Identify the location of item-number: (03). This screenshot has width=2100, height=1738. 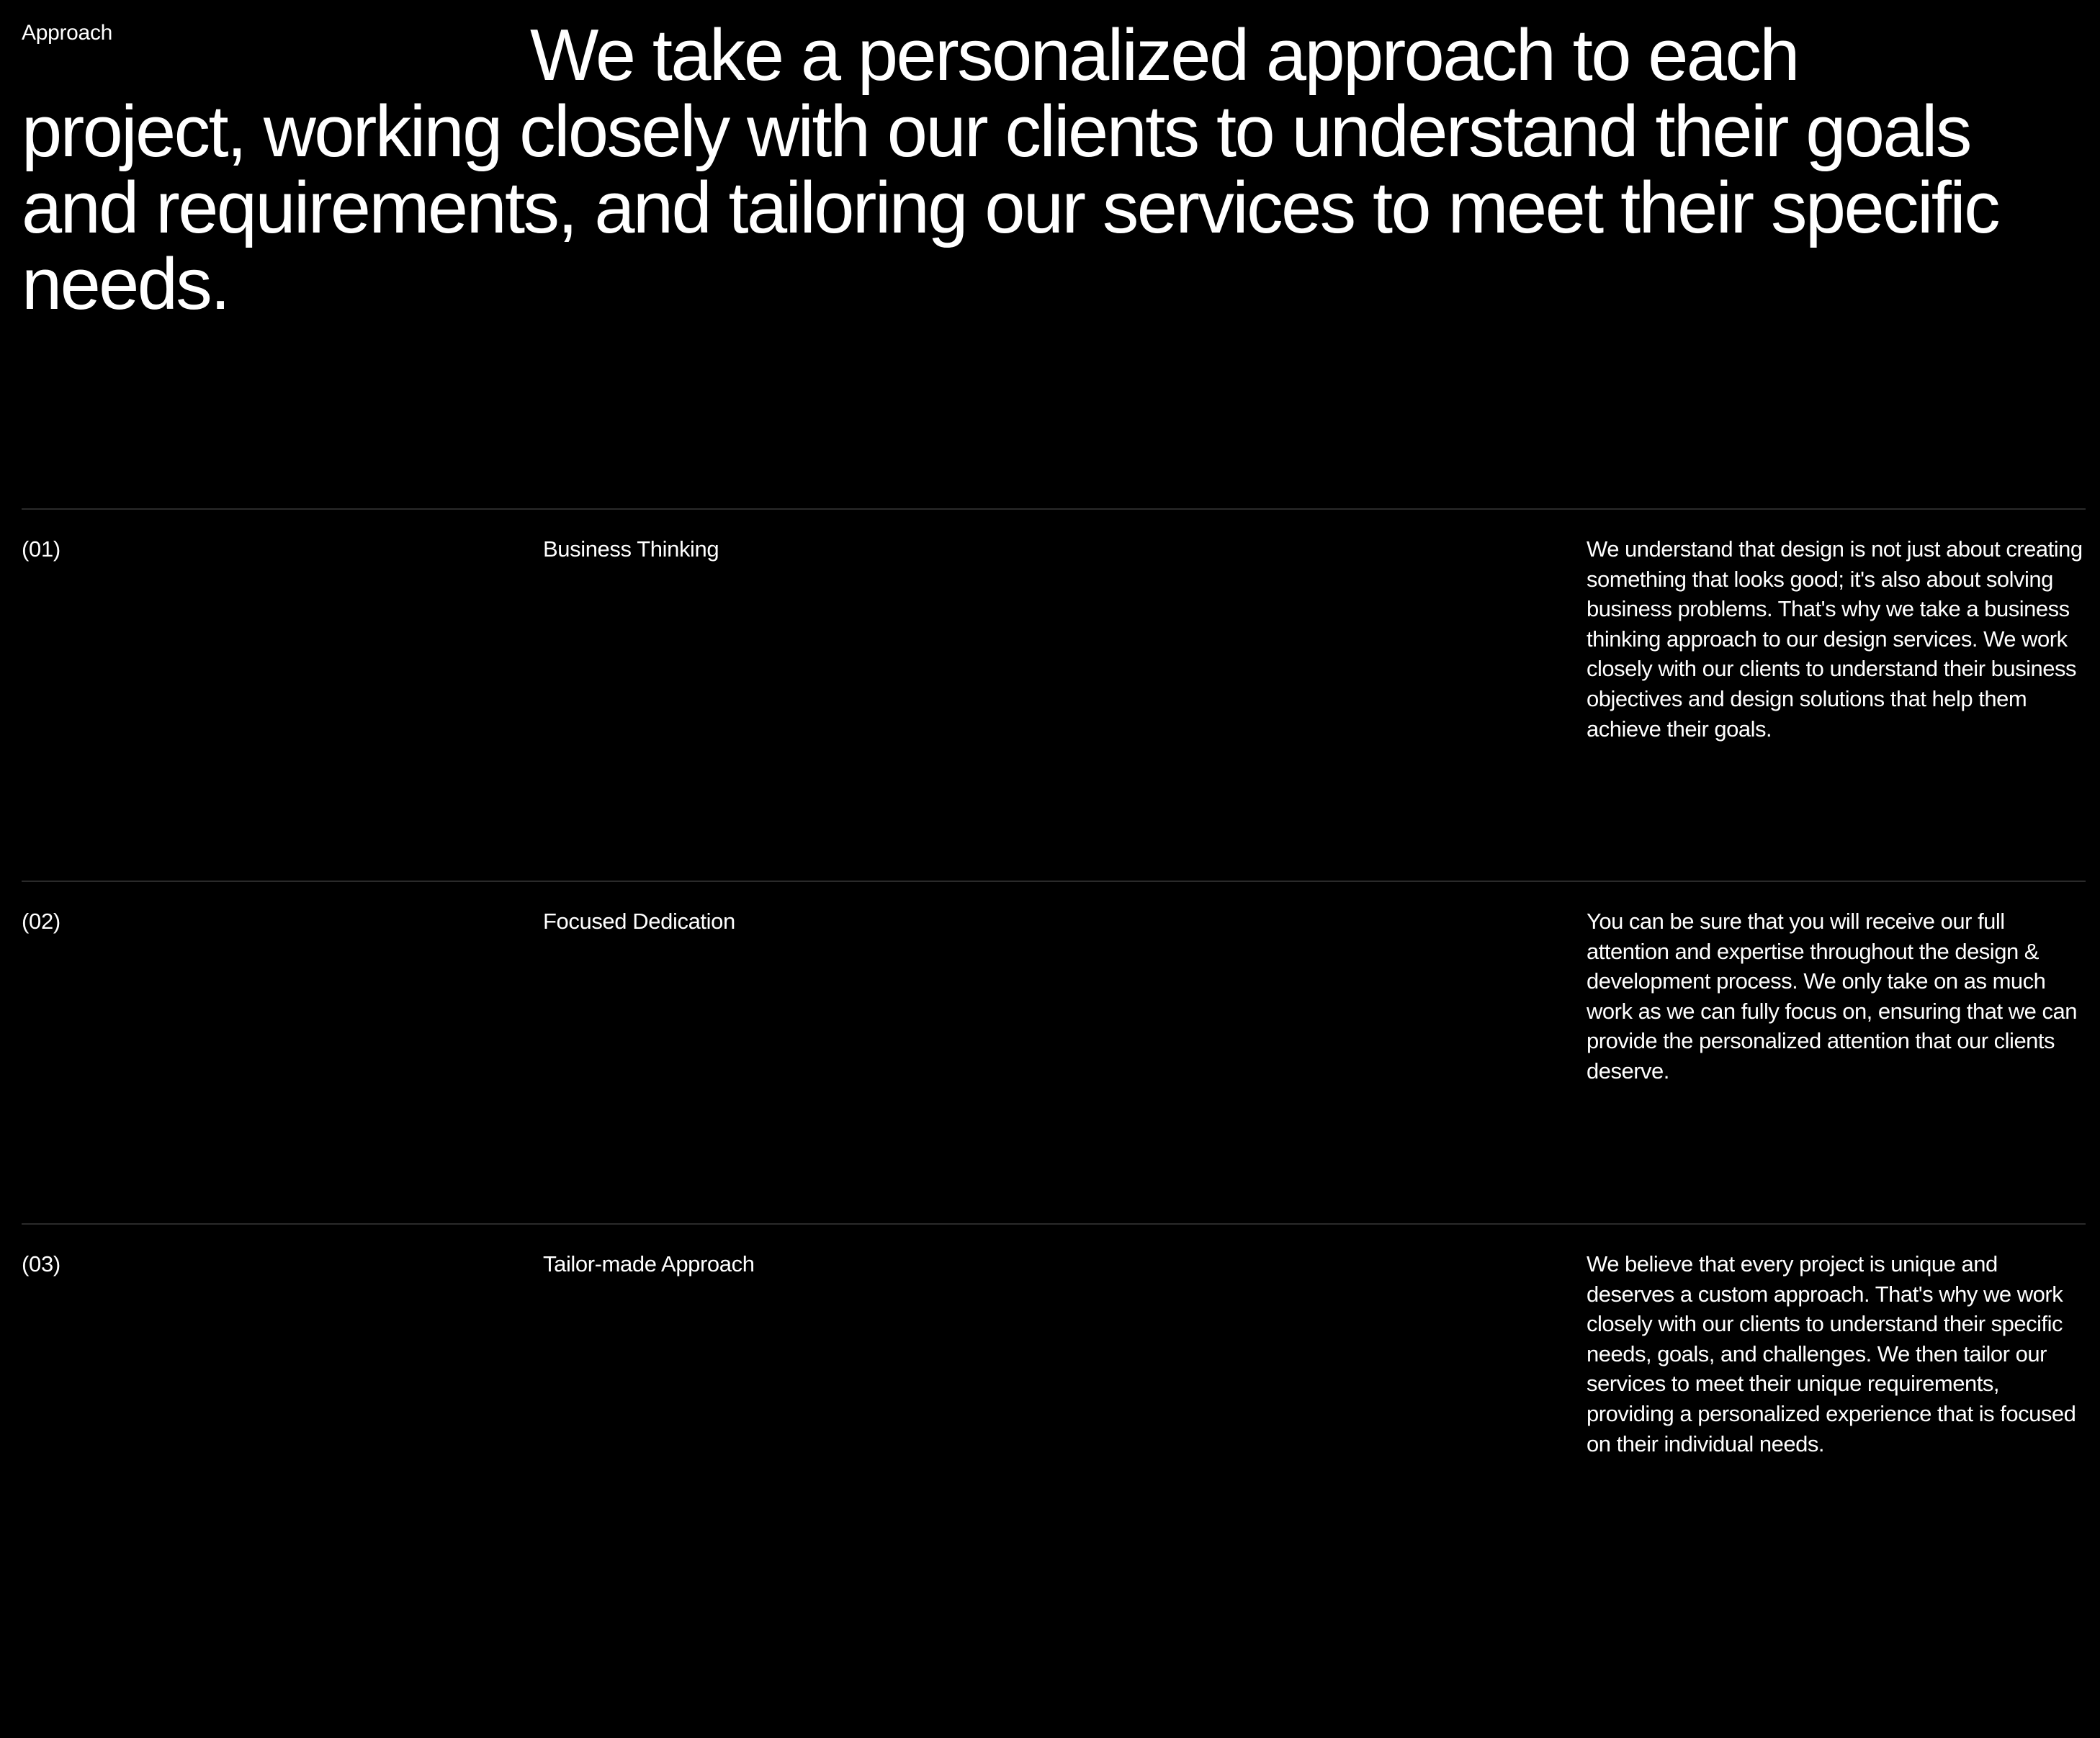
(41, 1264).